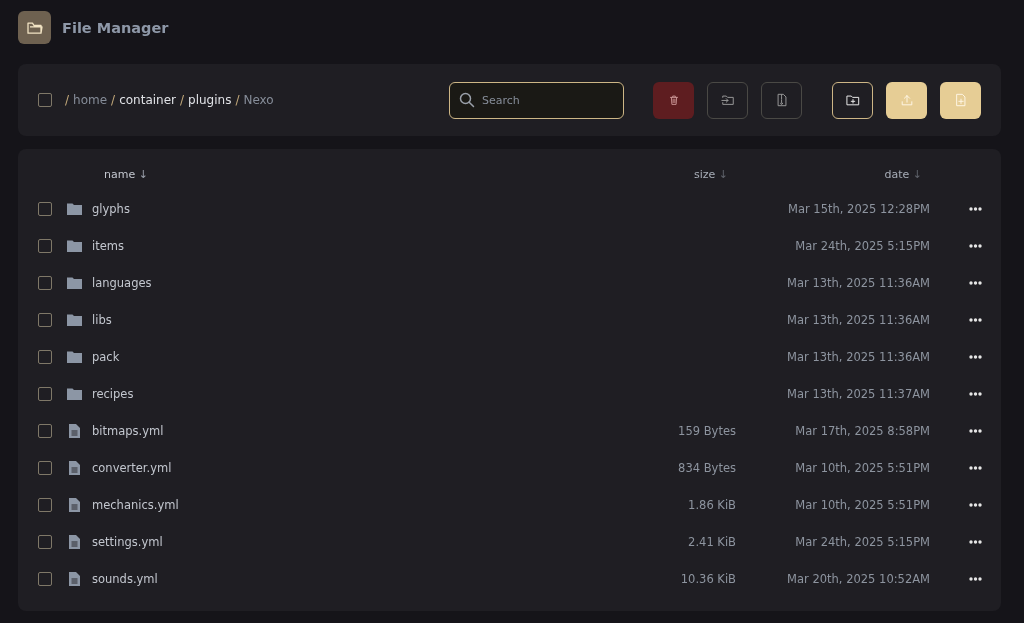 The width and height of the screenshot is (1024, 623). I want to click on folder-plus-icon, so click(852, 100).